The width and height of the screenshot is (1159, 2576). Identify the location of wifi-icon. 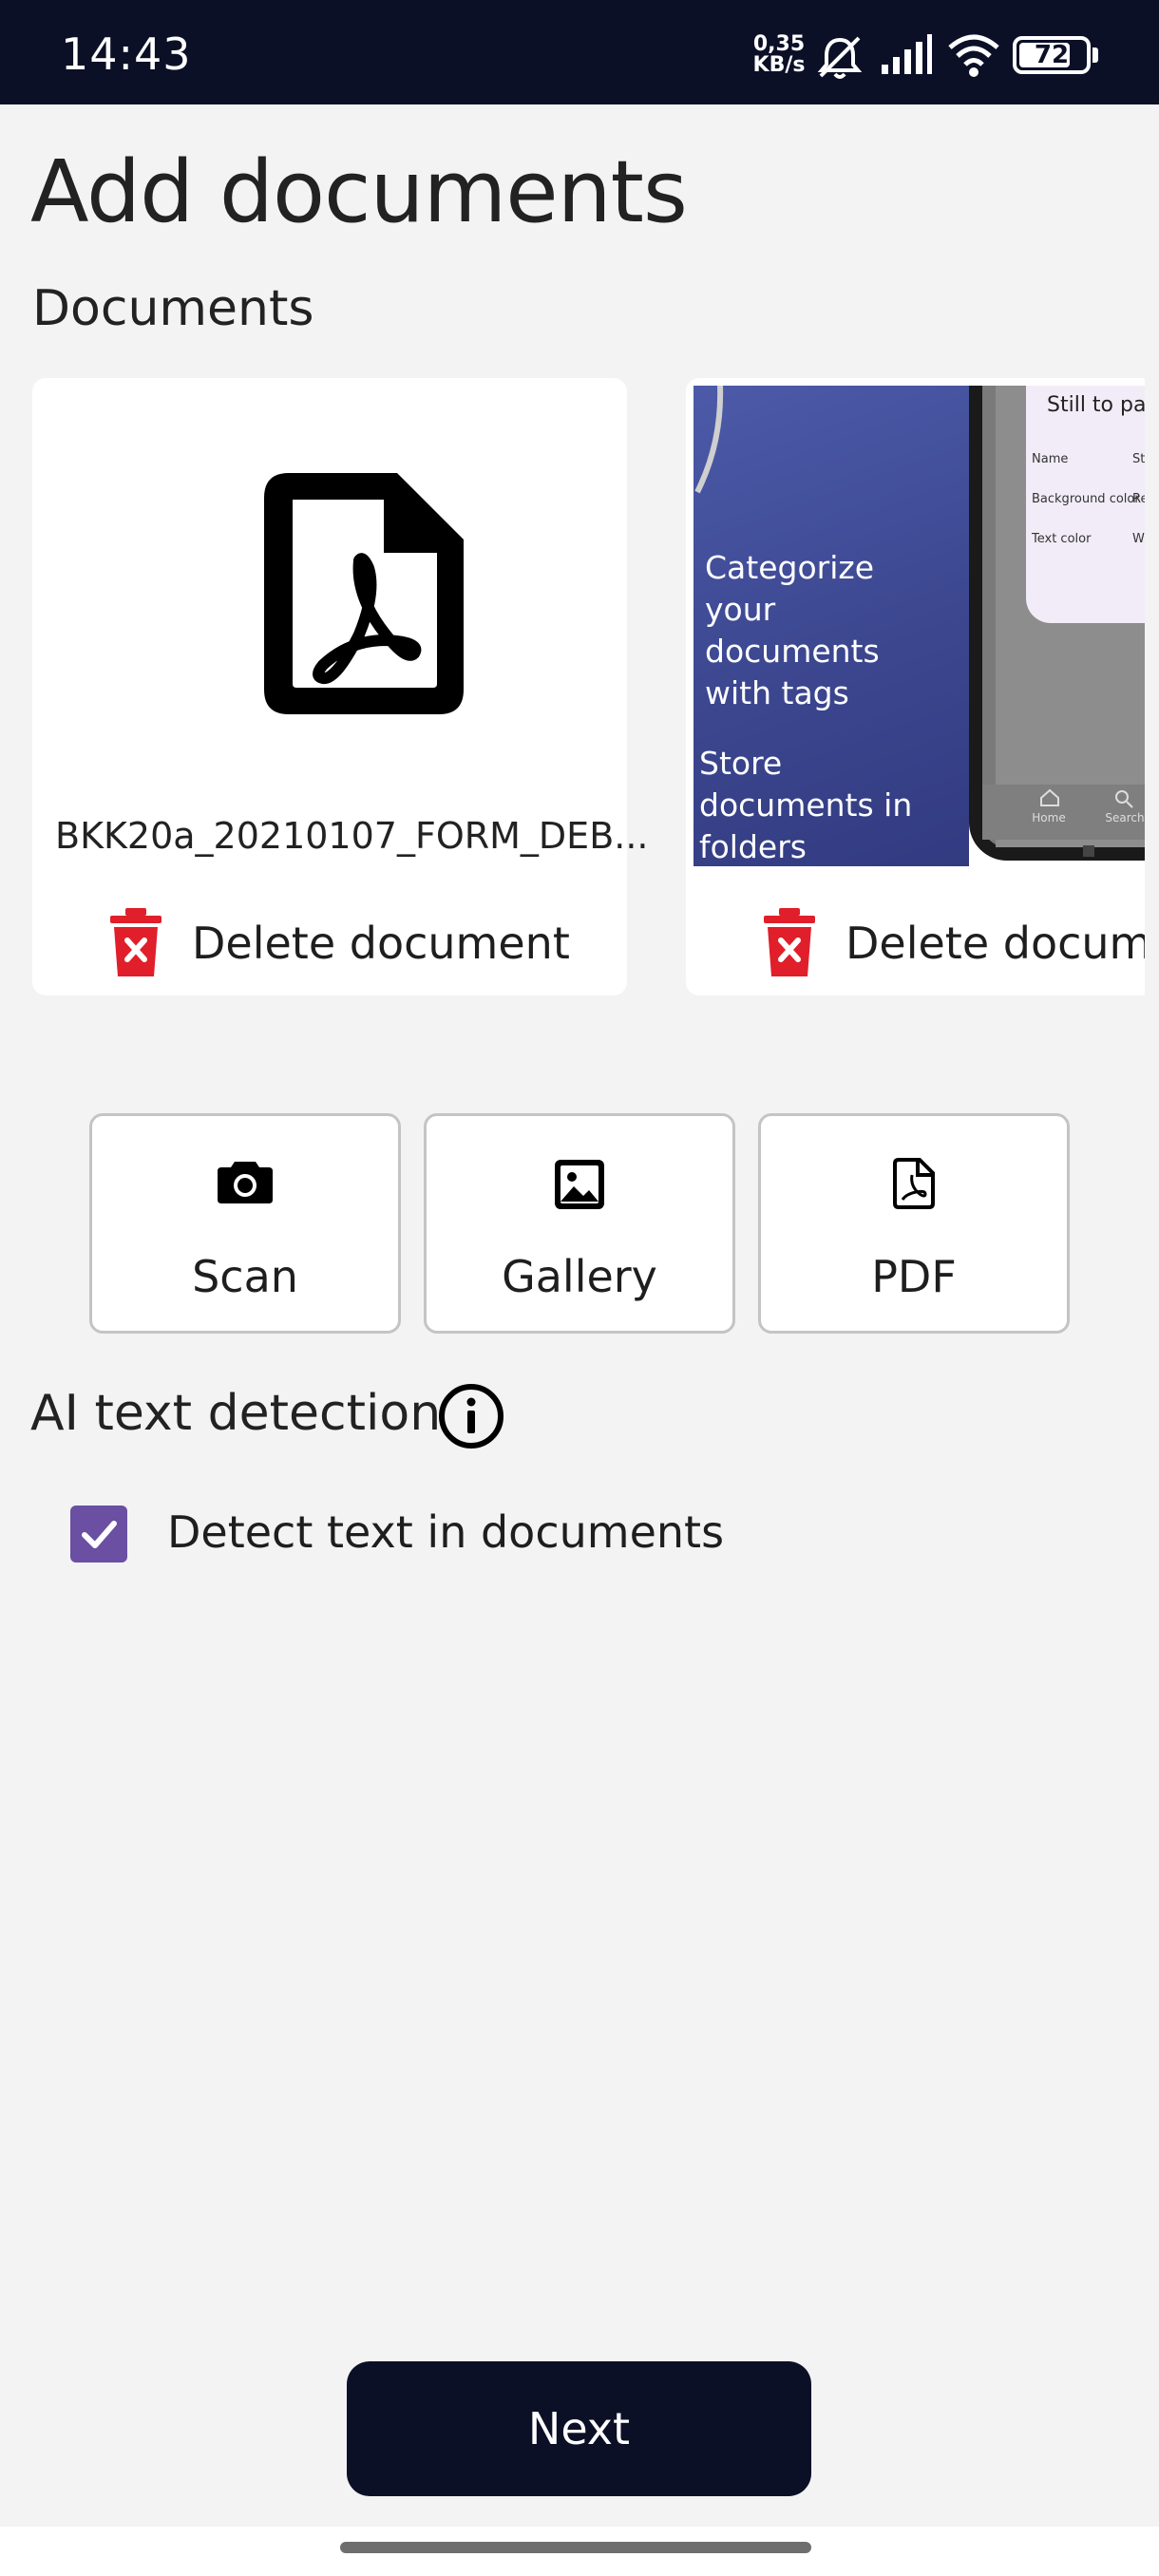
(973, 55).